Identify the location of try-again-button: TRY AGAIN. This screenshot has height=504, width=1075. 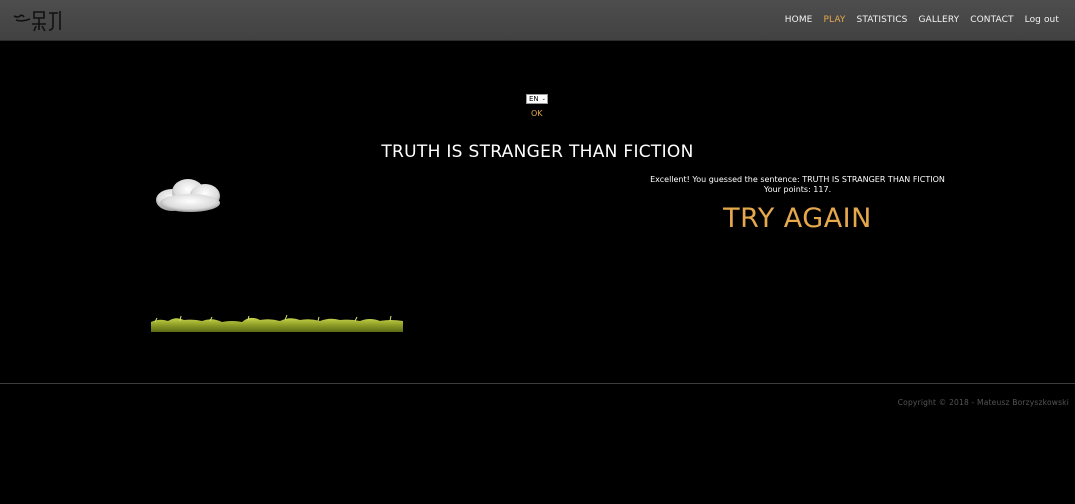
(797, 218).